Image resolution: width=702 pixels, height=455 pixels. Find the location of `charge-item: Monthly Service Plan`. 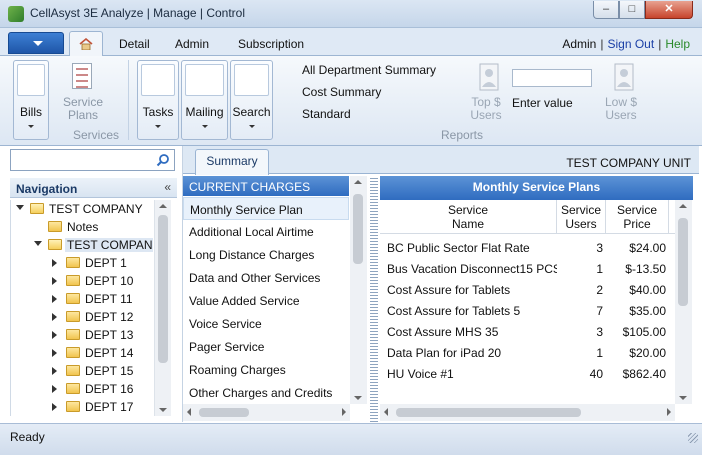

charge-item: Monthly Service Plan is located at coordinates (266, 208).